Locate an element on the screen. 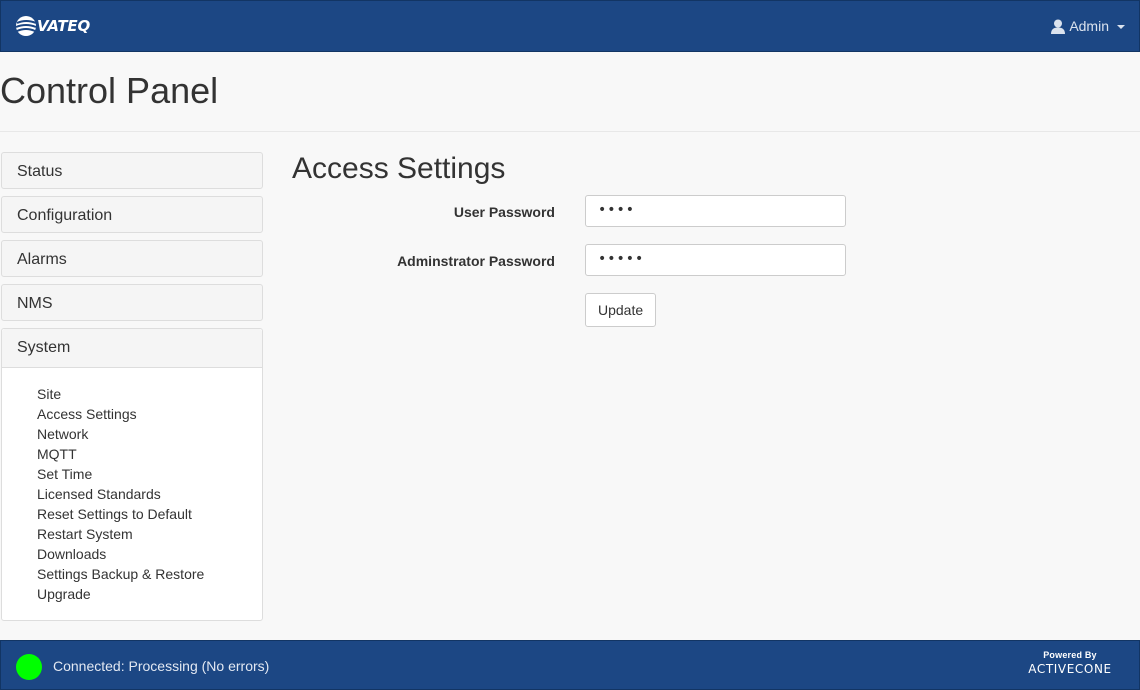 The width and height of the screenshot is (1140, 690). submenu-item-restart-system: Restart System is located at coordinates (149, 534).